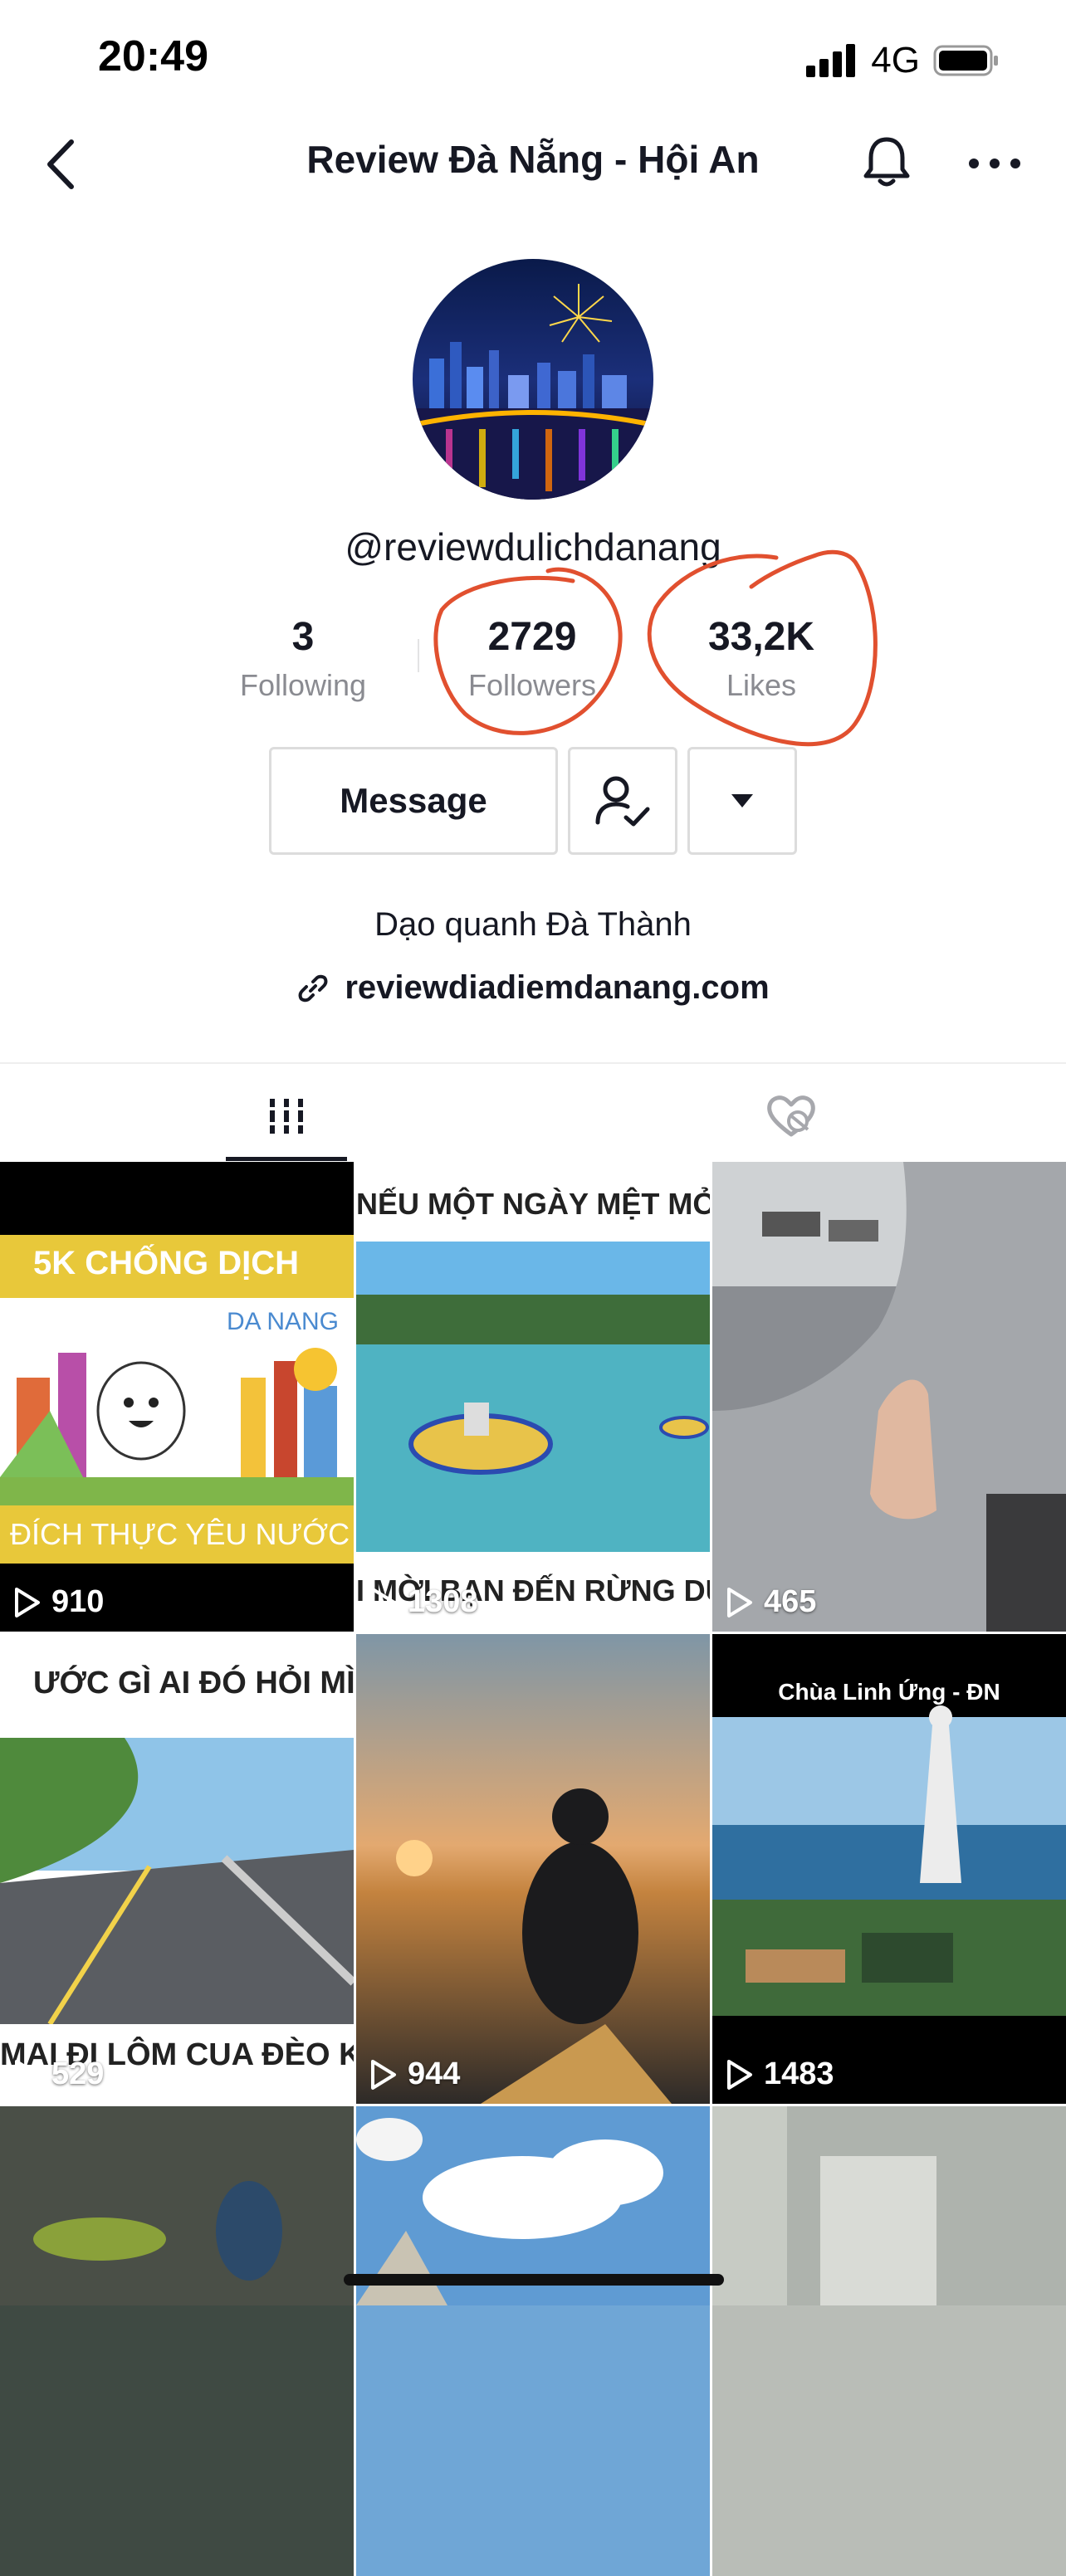 The width and height of the screenshot is (1066, 2576). What do you see at coordinates (533, 925) in the screenshot?
I see `bio: Dạo quanh Đà Thành` at bounding box center [533, 925].